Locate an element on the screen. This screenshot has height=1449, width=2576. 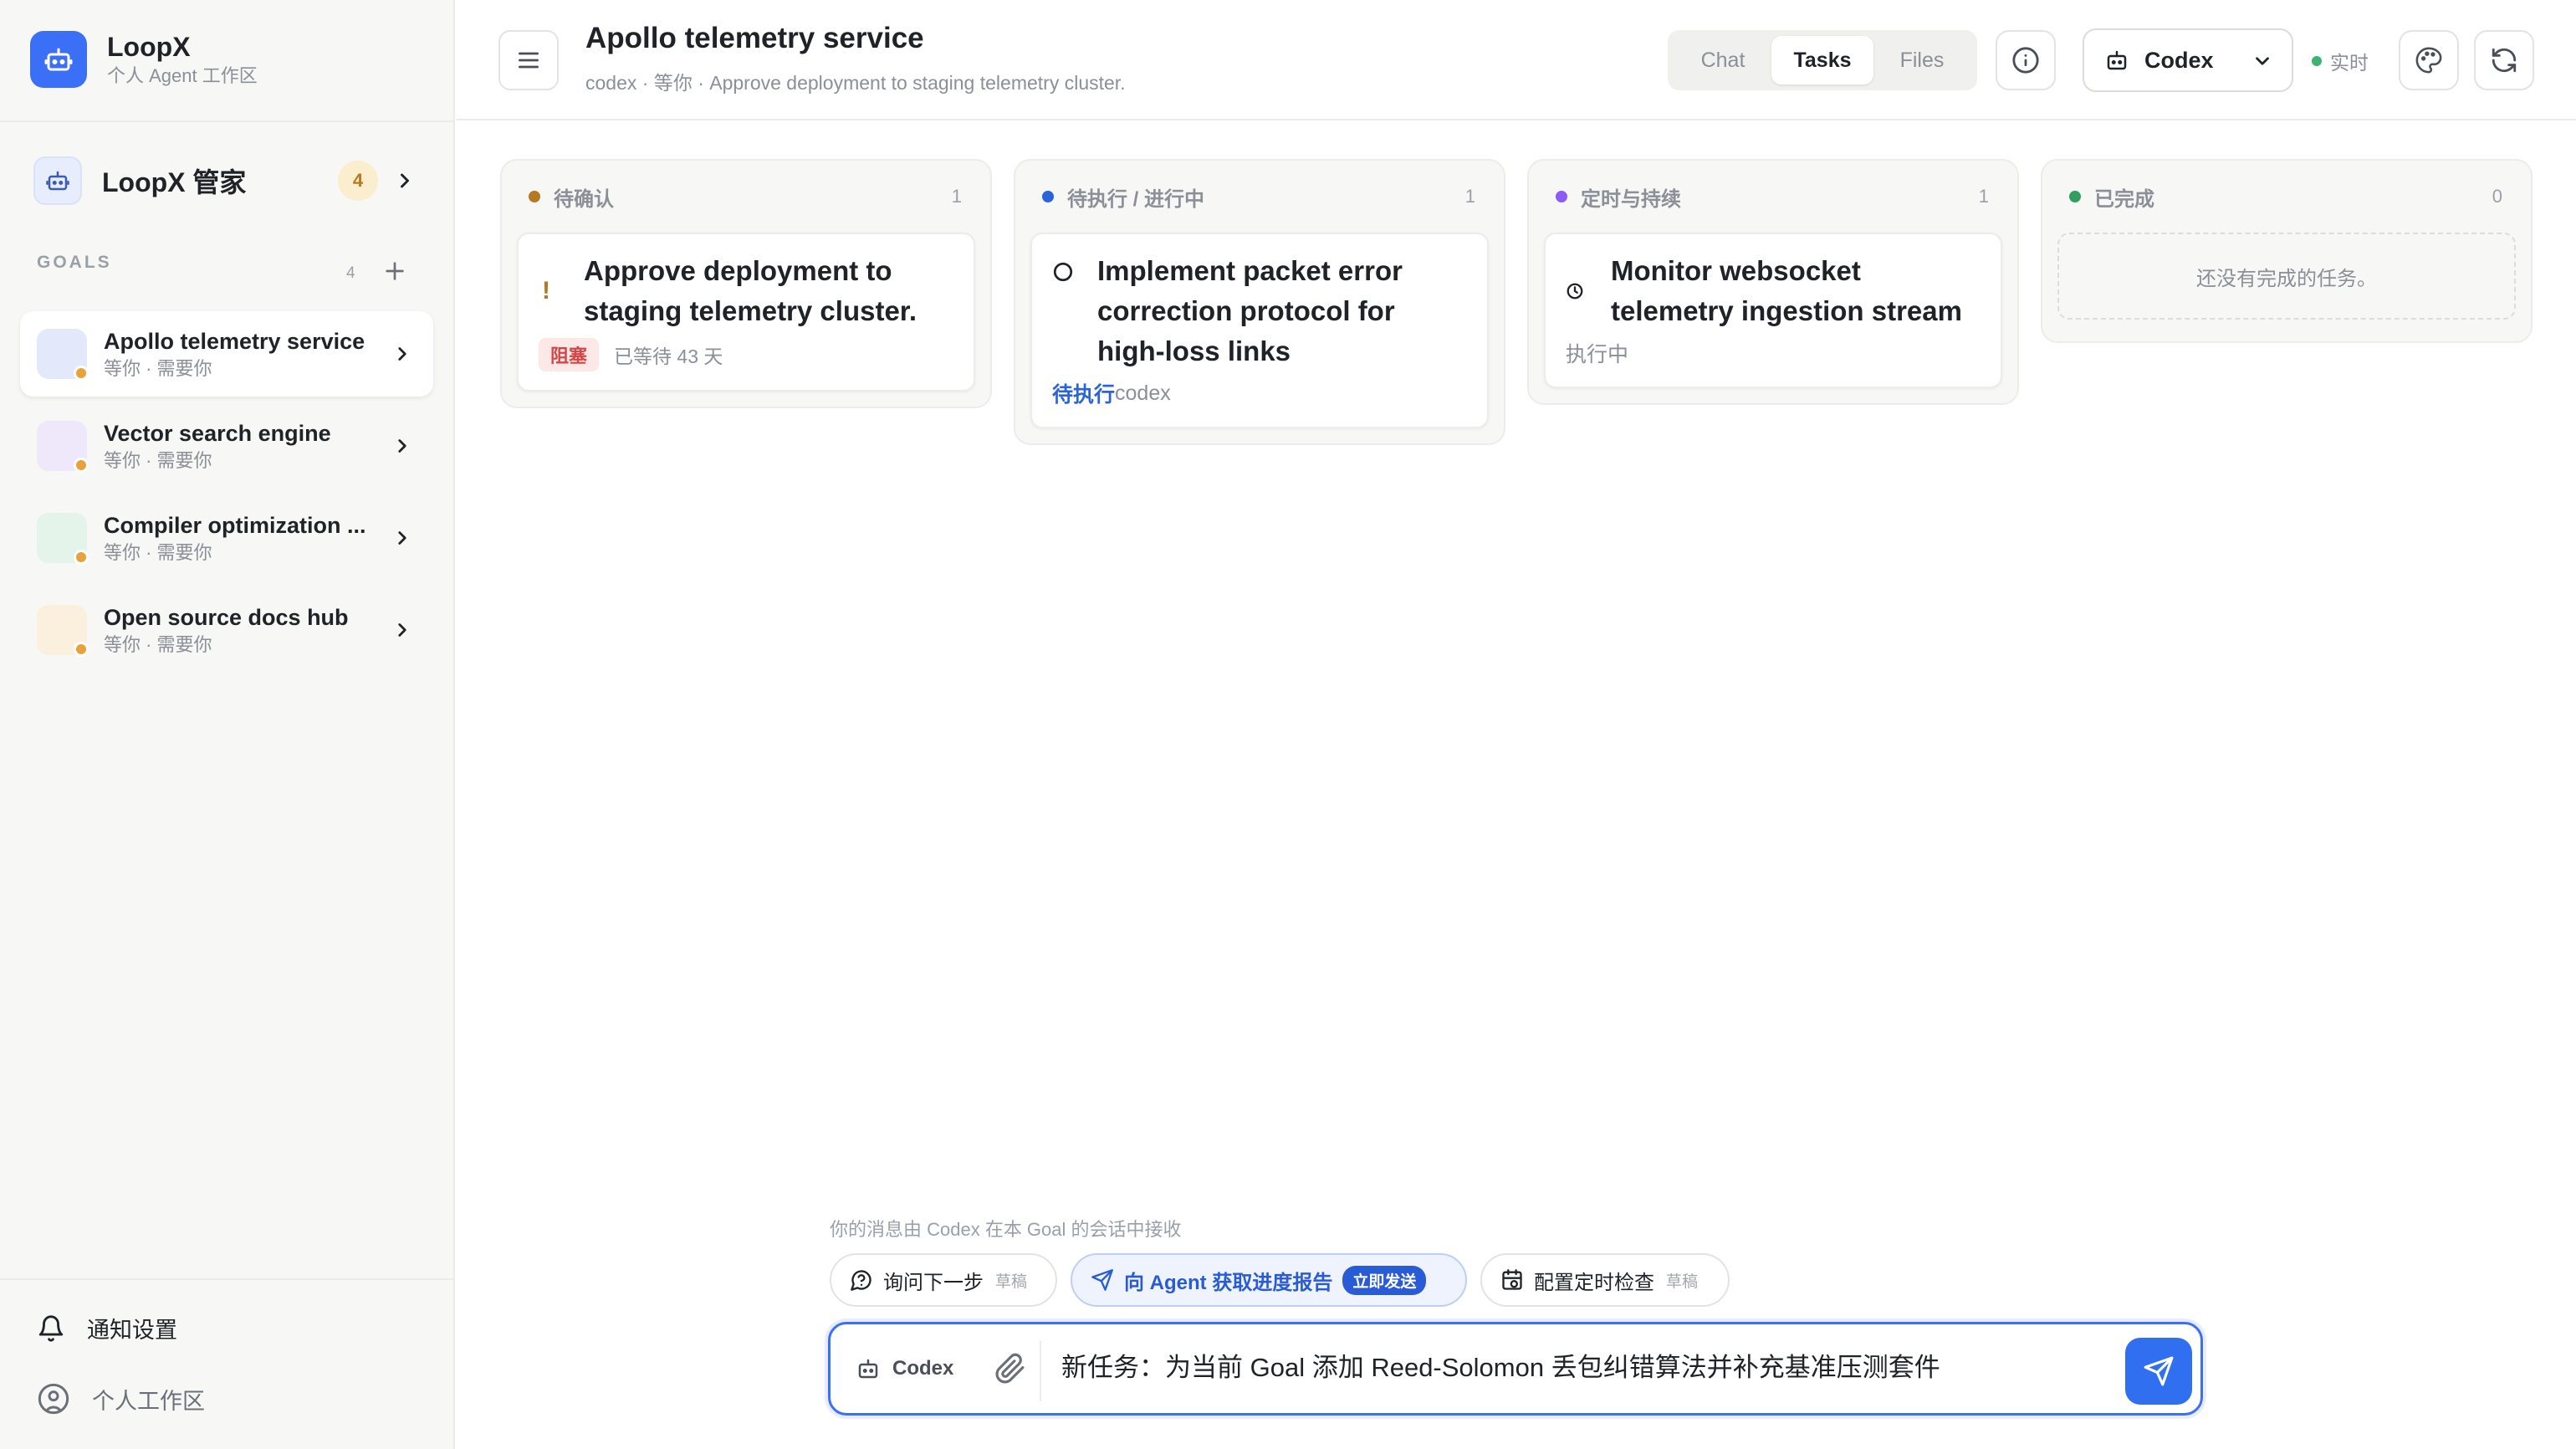
notification-settings-label: 通知设置 is located at coordinates (132, 1330).